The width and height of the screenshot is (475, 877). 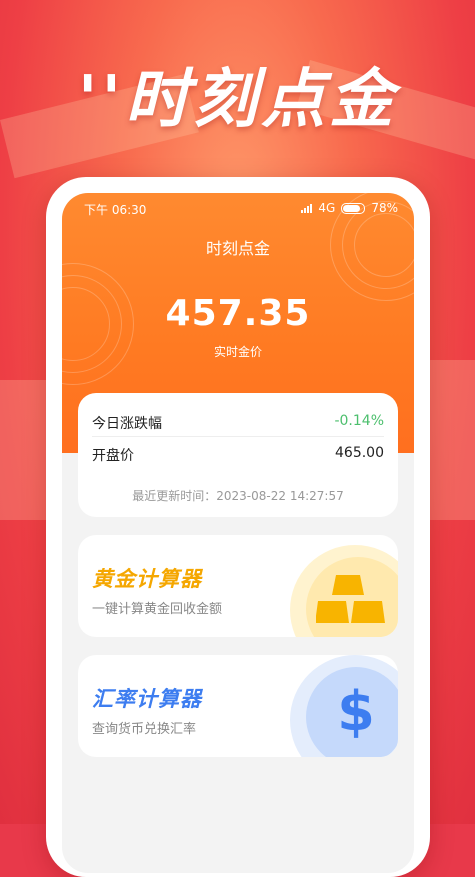 I want to click on gold-price-value: 457.35, so click(x=238, y=313).